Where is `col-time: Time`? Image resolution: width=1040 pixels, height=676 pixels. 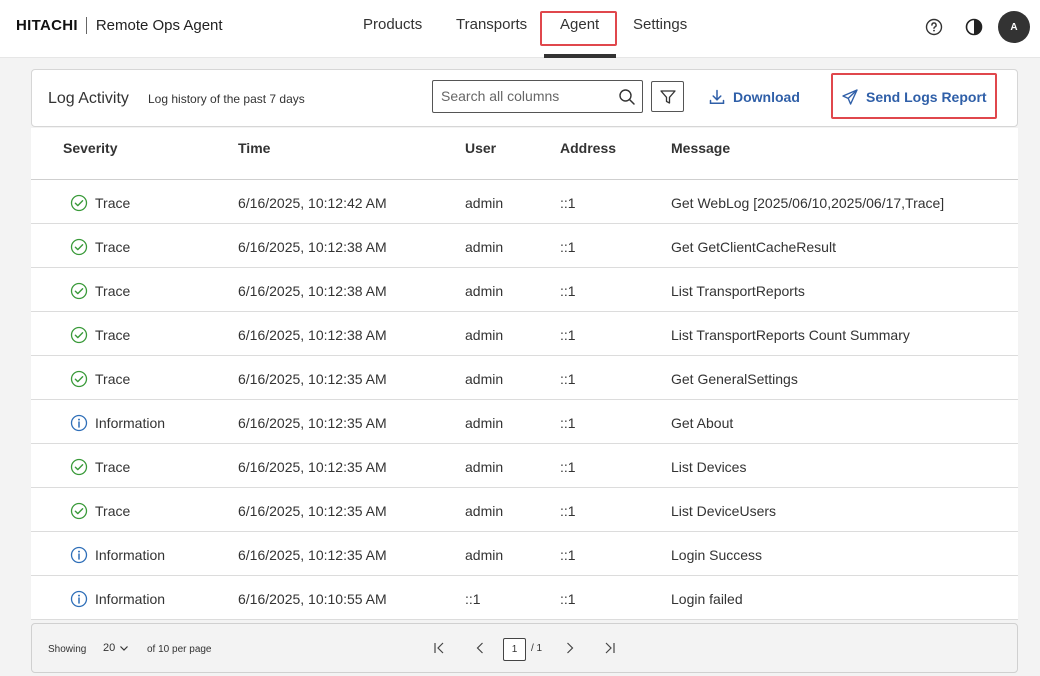 col-time: Time is located at coordinates (254, 148).